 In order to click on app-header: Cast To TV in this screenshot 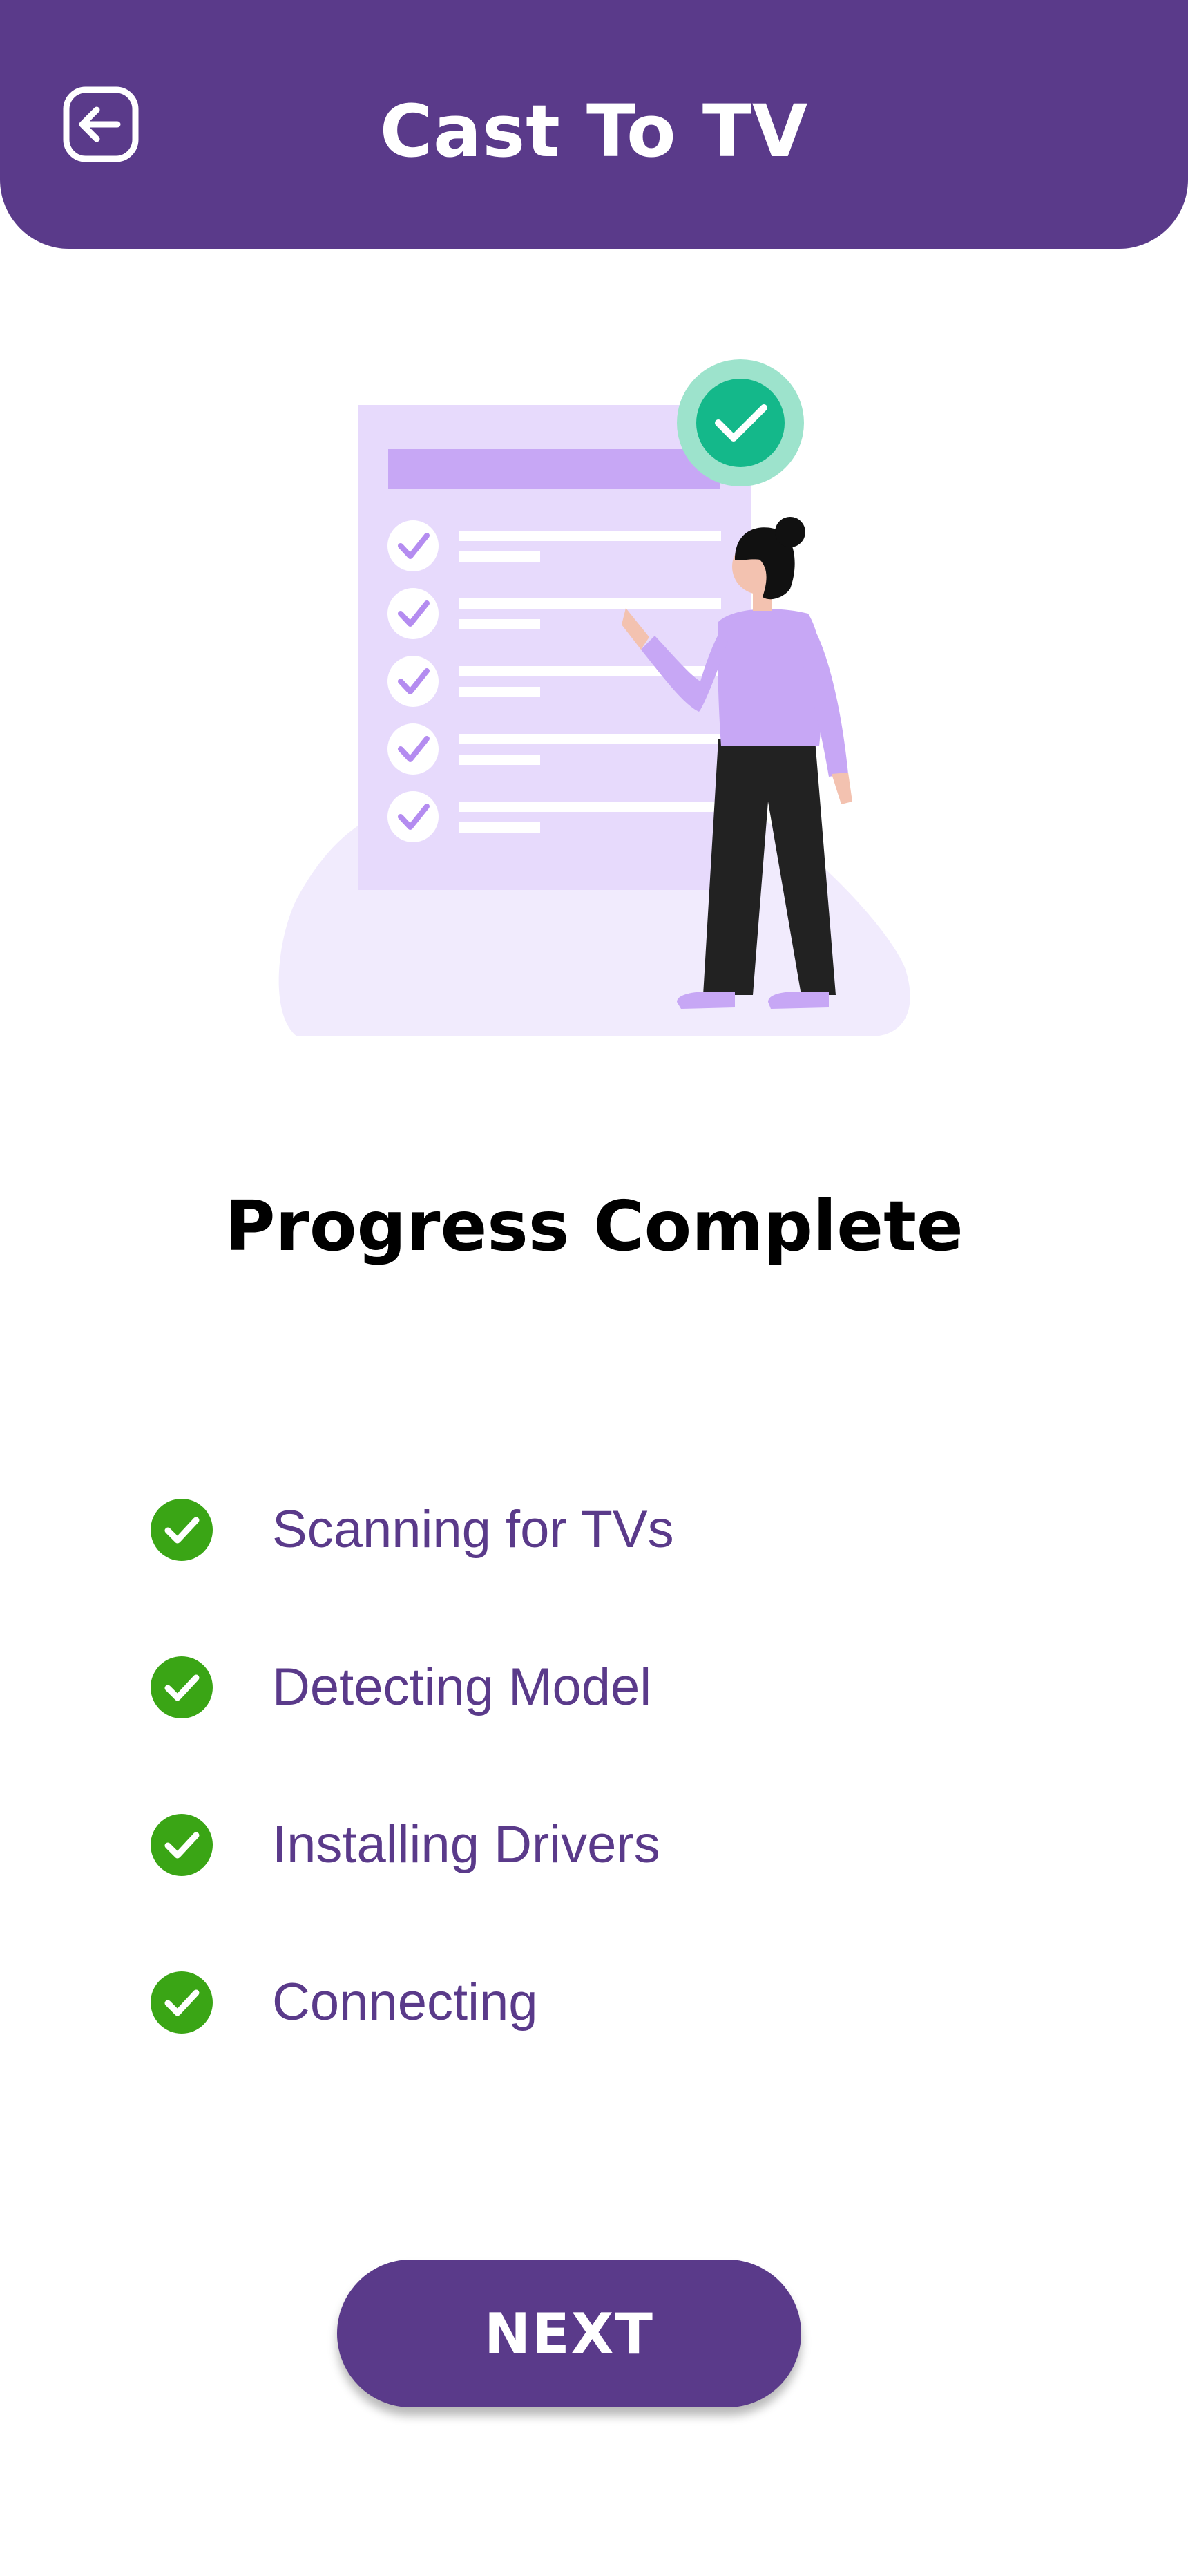, I will do `click(594, 124)`.